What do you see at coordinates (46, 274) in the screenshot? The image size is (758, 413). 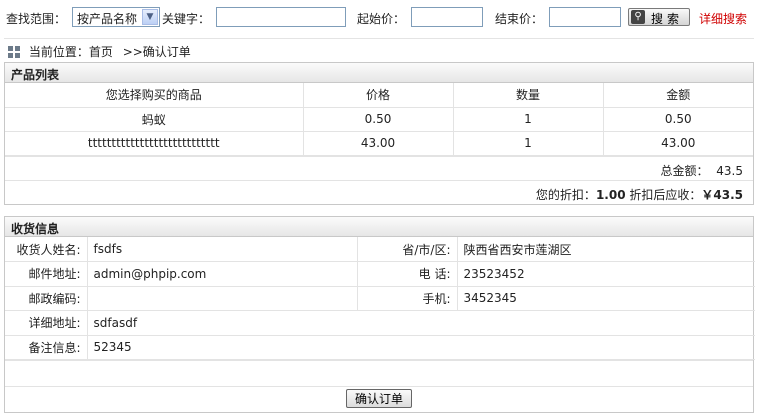 I see `email-label: 邮件地址:` at bounding box center [46, 274].